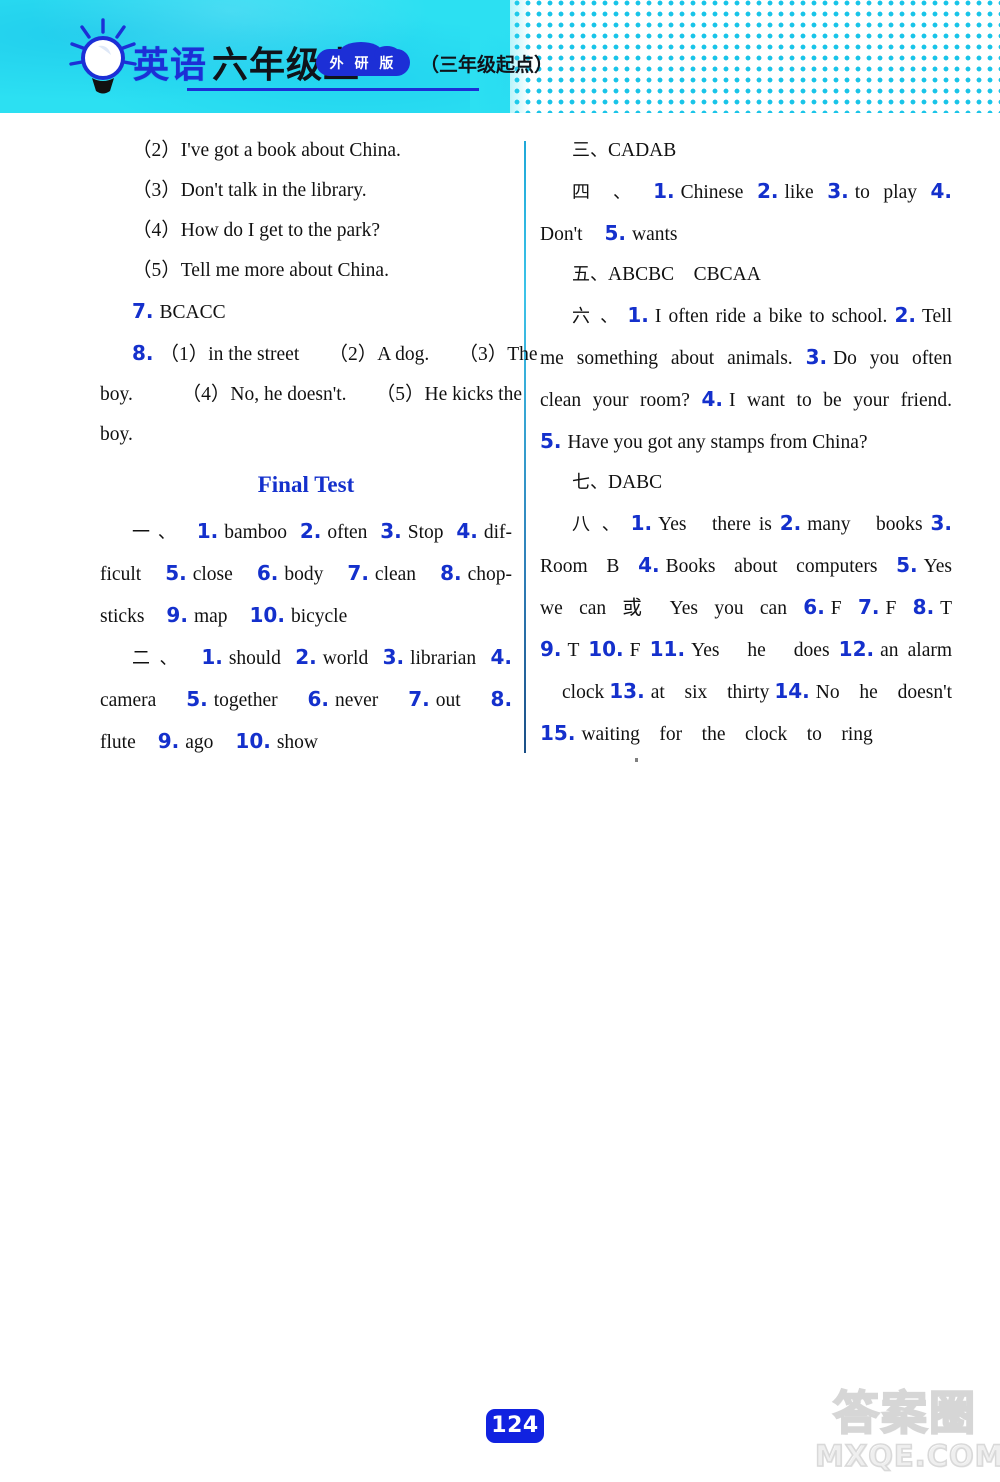 Image resolution: width=1000 pixels, height=1482 pixels. I want to click on section-marker: 八 、, so click(597, 524).